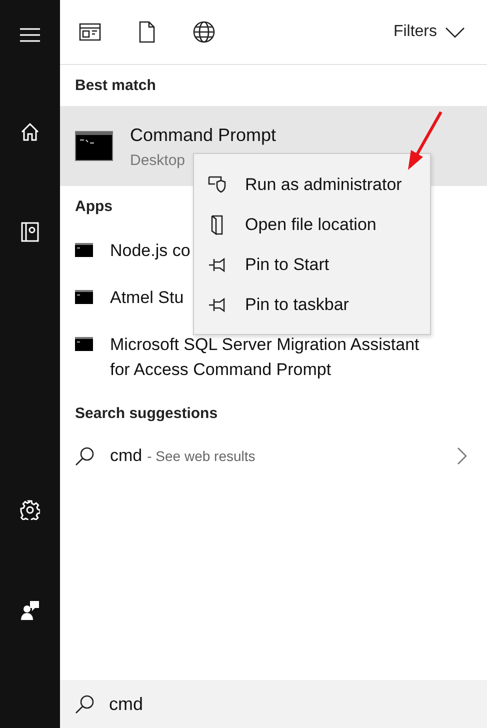 This screenshot has height=728, width=487. I want to click on section-heading: Search suggestions, so click(146, 414).